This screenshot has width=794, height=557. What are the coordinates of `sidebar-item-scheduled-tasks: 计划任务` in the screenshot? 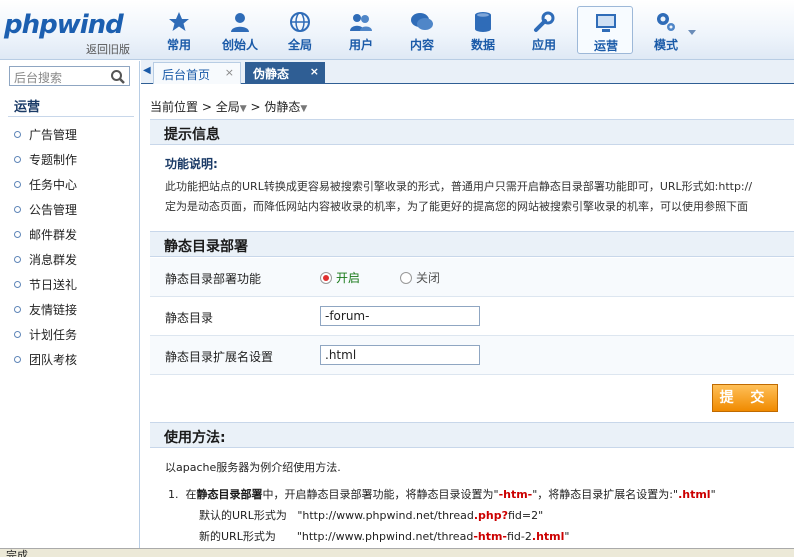 It's located at (45, 336).